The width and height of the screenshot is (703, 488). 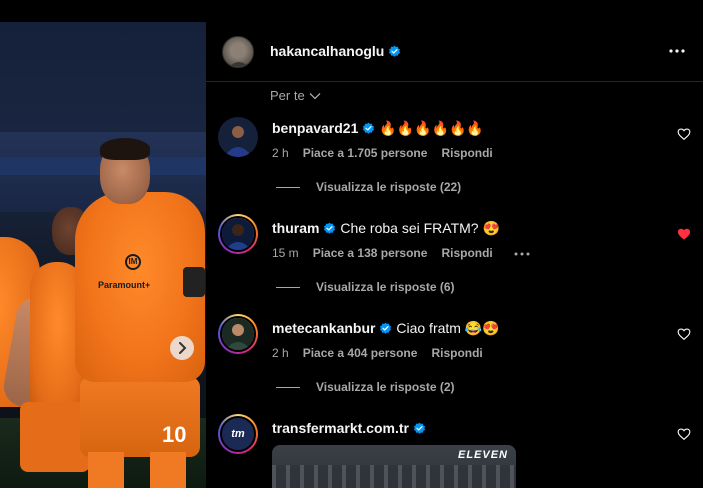 I want to click on comment-text-line: thuram Che roba sei FRATM? 😍, so click(x=386, y=228).